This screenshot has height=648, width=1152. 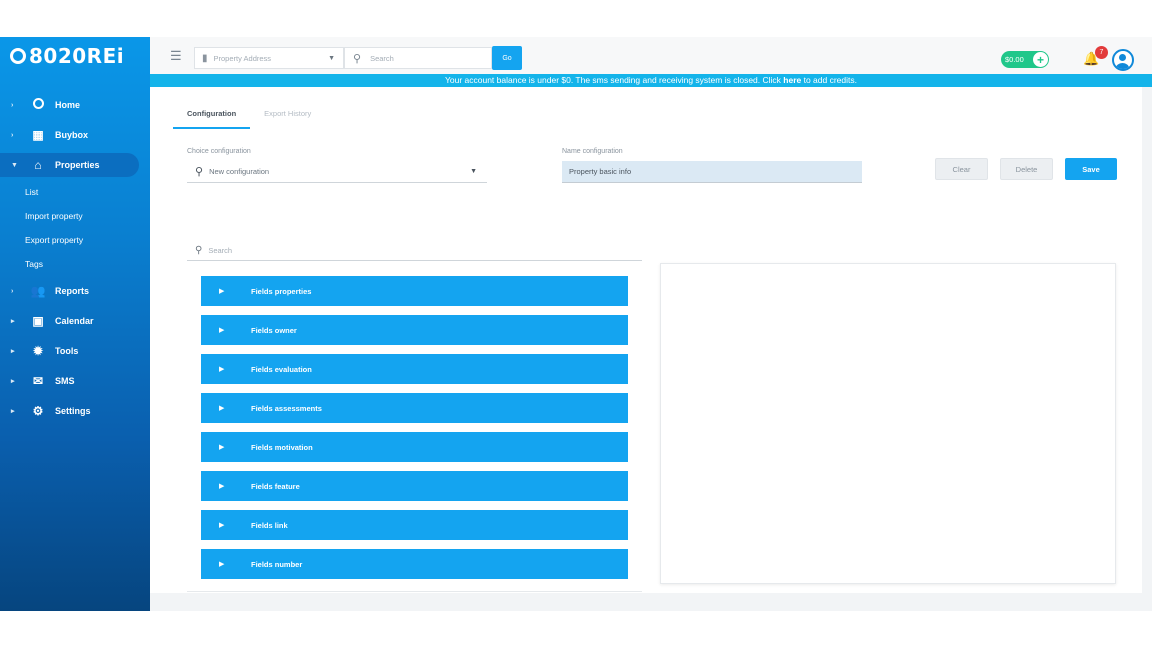 What do you see at coordinates (792, 80) in the screenshot?
I see `banner-link: here` at bounding box center [792, 80].